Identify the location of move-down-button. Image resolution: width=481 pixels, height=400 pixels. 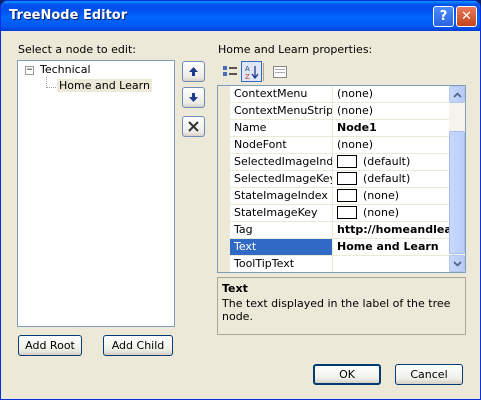
(193, 97).